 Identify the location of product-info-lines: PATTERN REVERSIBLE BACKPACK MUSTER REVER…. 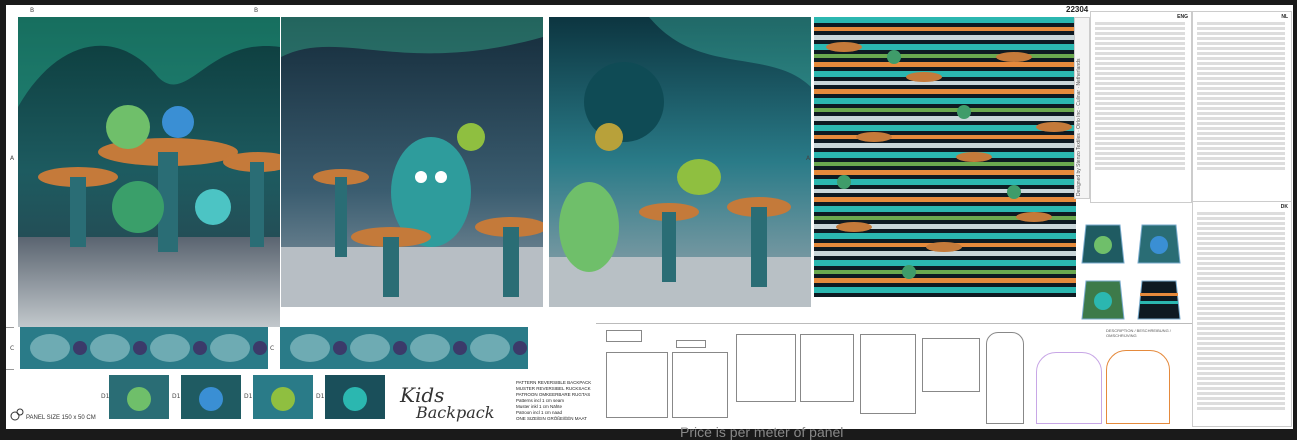
(556, 401).